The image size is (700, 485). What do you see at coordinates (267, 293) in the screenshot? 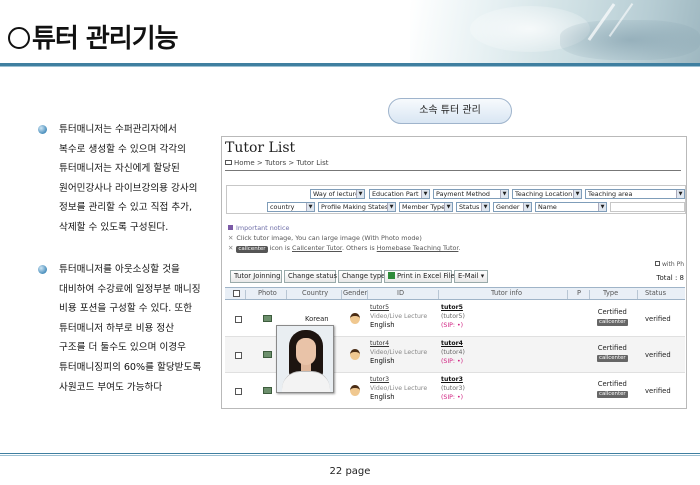
I see `col-photo: Photo` at bounding box center [267, 293].